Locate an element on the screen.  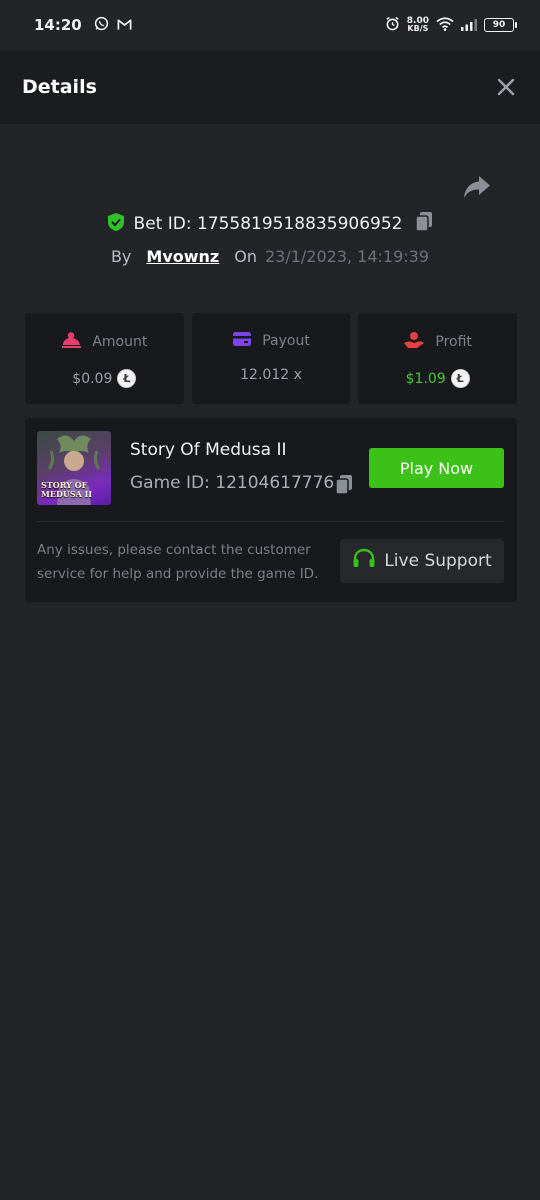
game-name: Story Of Medusa II is located at coordinates (208, 450).